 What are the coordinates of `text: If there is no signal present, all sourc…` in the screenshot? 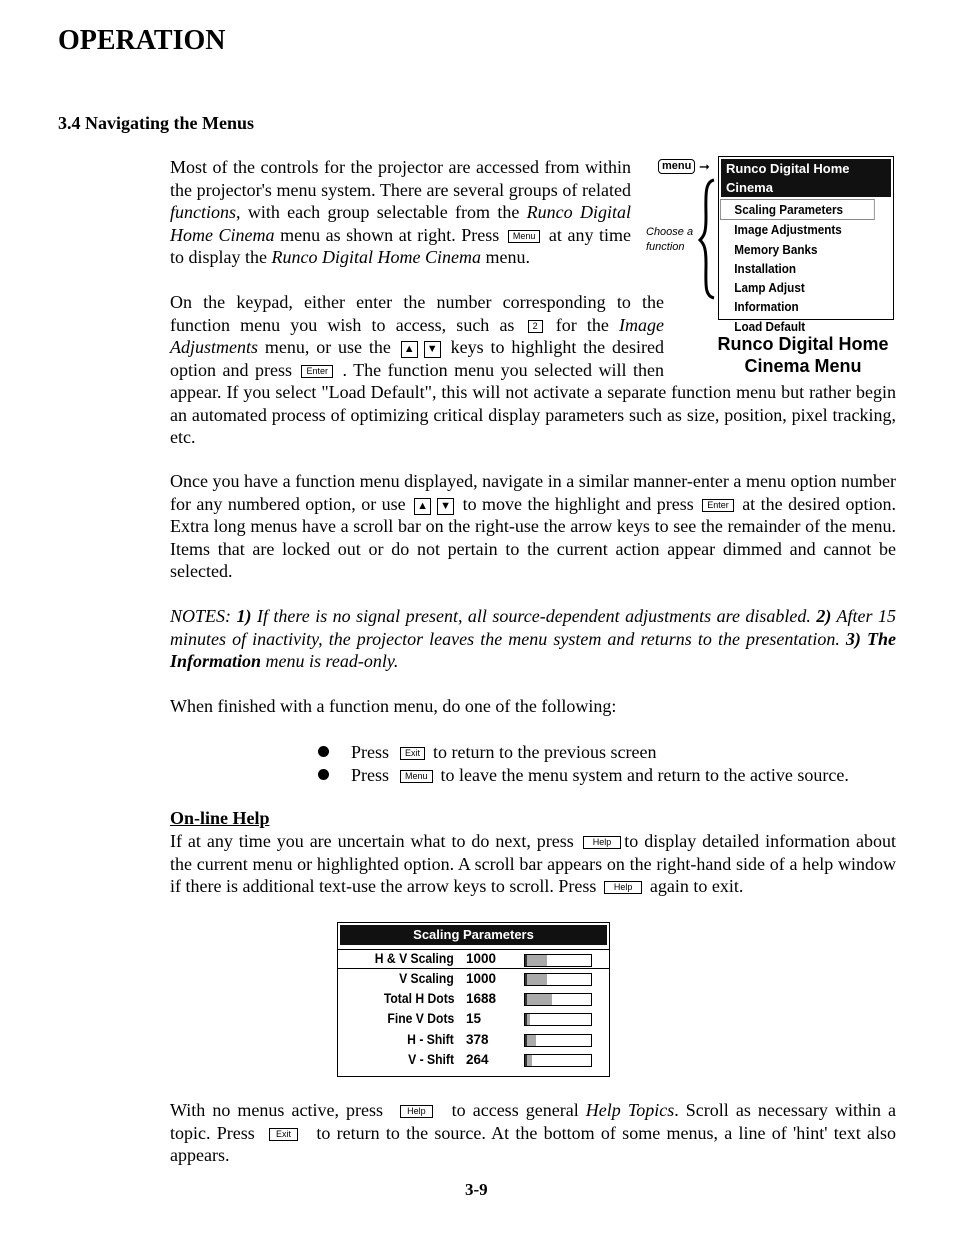 It's located at (534, 616).